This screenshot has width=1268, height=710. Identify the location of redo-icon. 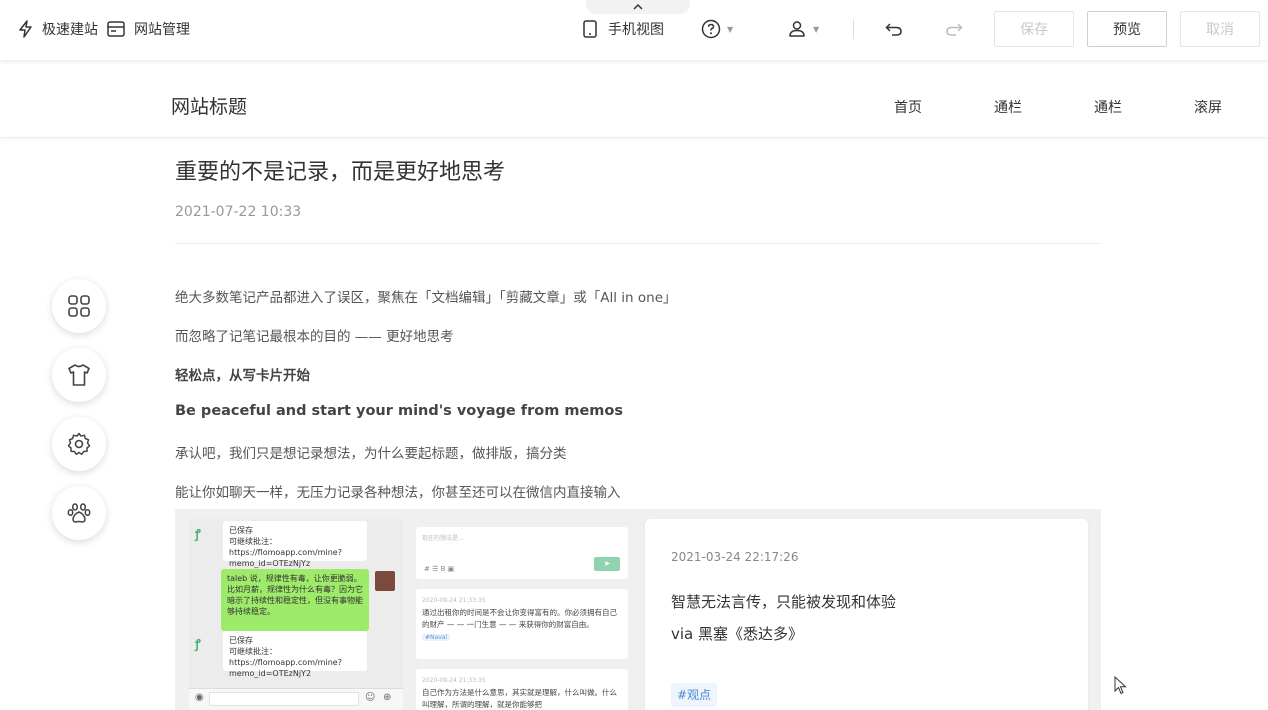
(954, 29).